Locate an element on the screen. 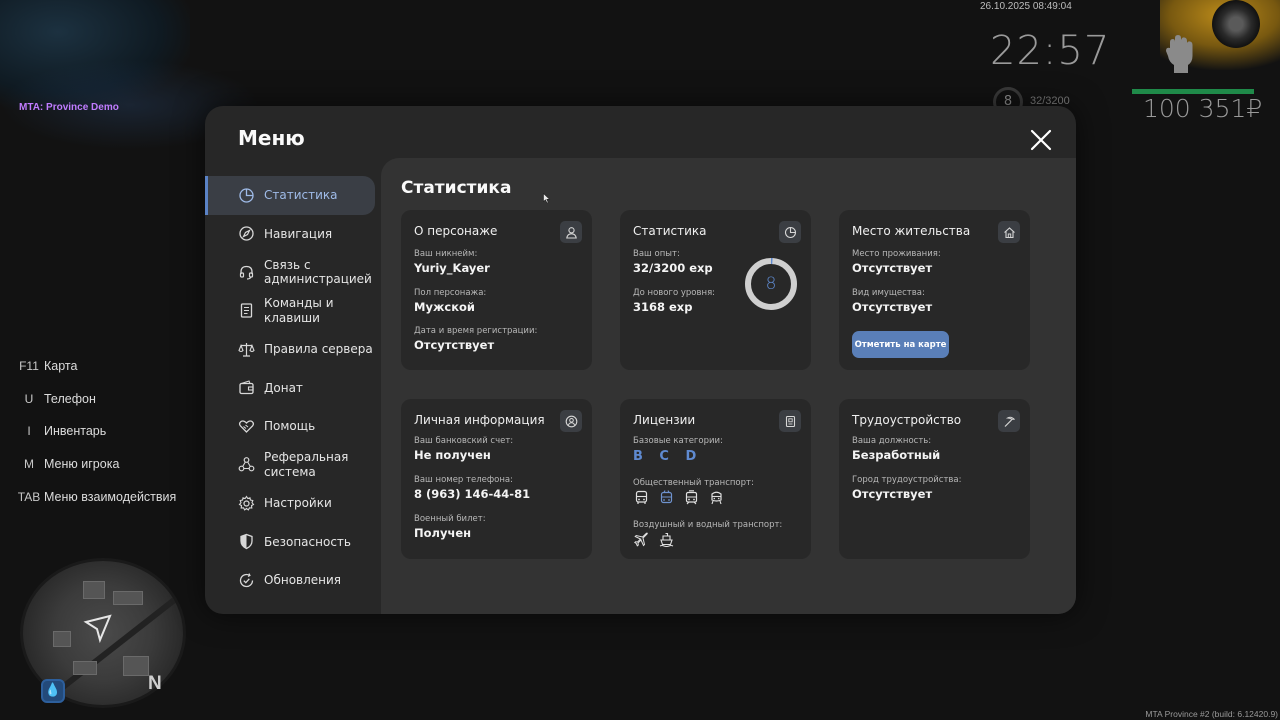  nav-item-label: Настройки is located at coordinates (298, 503).